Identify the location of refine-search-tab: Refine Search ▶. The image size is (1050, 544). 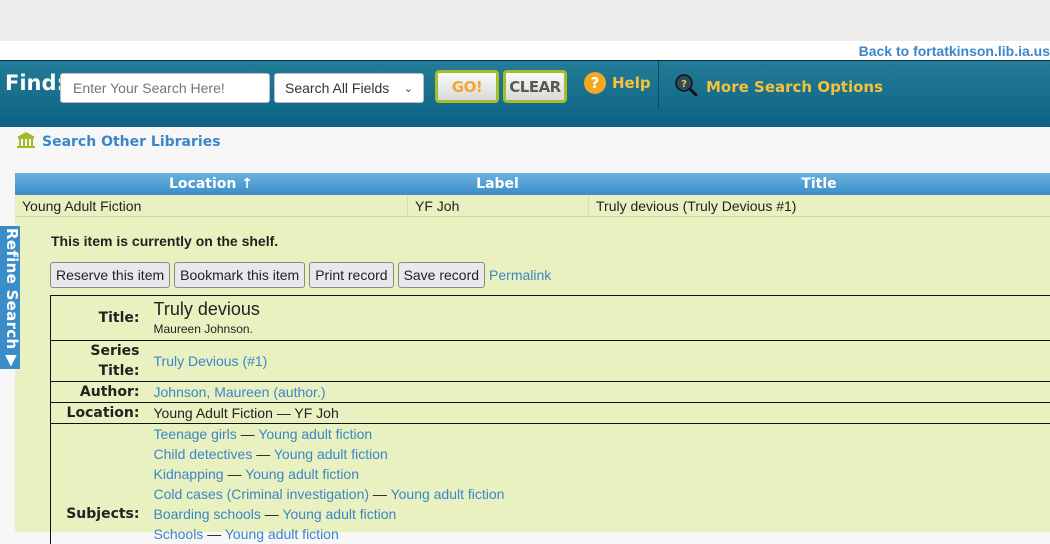
(10, 297).